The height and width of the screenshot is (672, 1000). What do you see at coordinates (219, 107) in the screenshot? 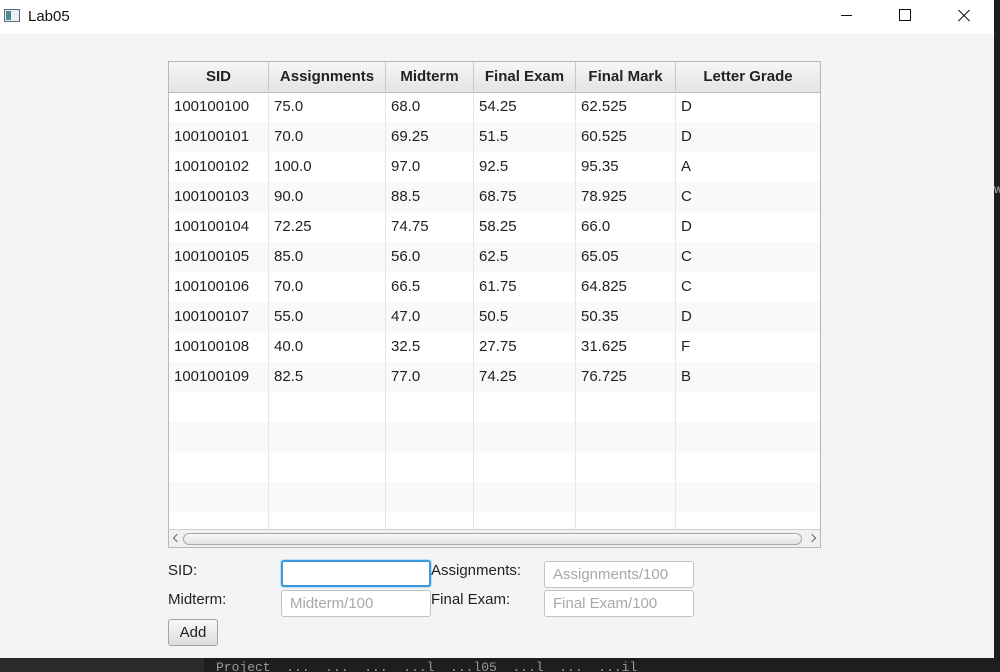
I see `table-cell: 100100100` at bounding box center [219, 107].